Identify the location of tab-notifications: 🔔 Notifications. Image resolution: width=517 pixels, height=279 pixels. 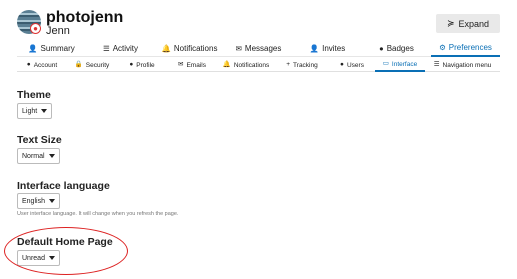
(189, 48).